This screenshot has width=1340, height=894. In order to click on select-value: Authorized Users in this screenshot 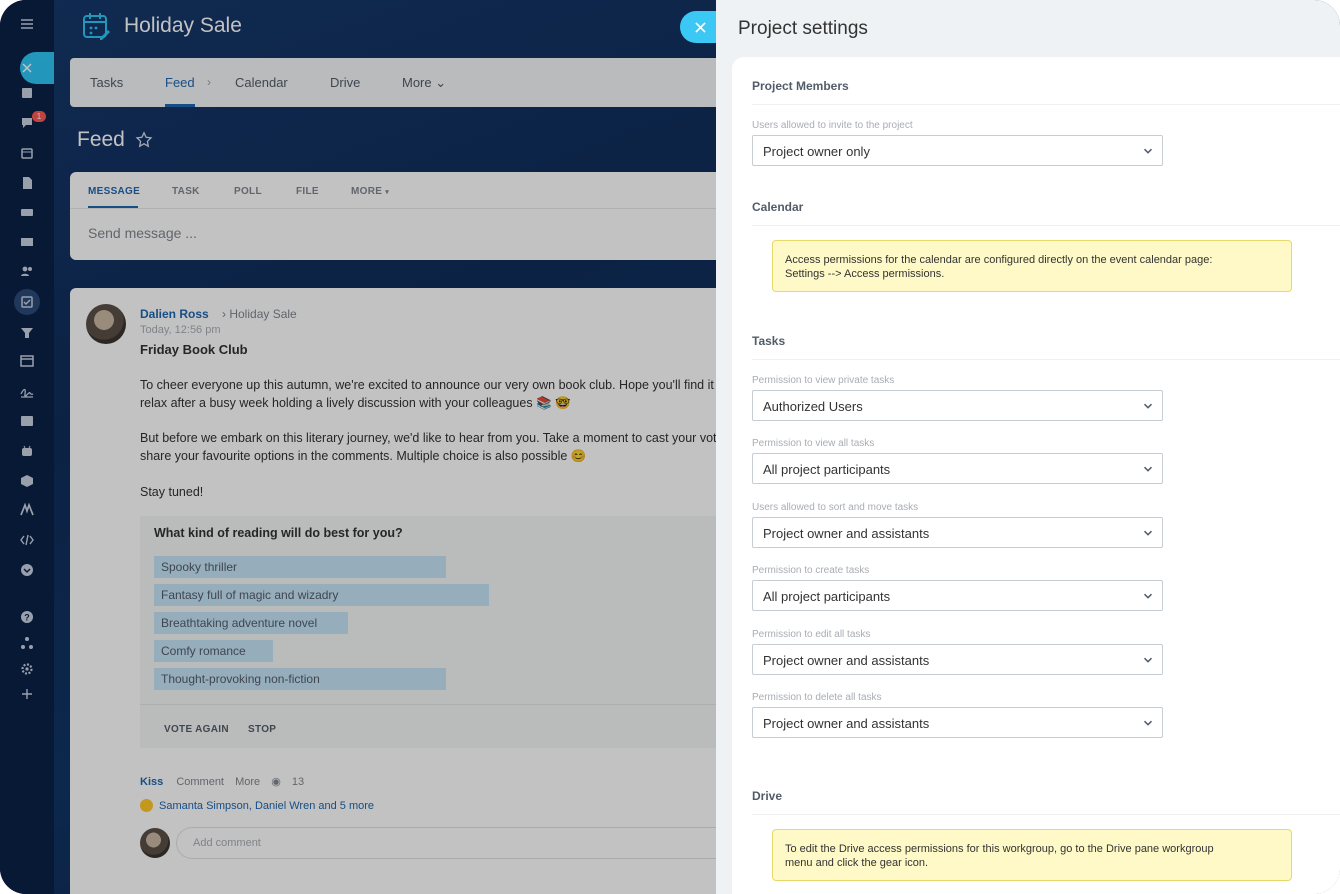, I will do `click(813, 406)`.